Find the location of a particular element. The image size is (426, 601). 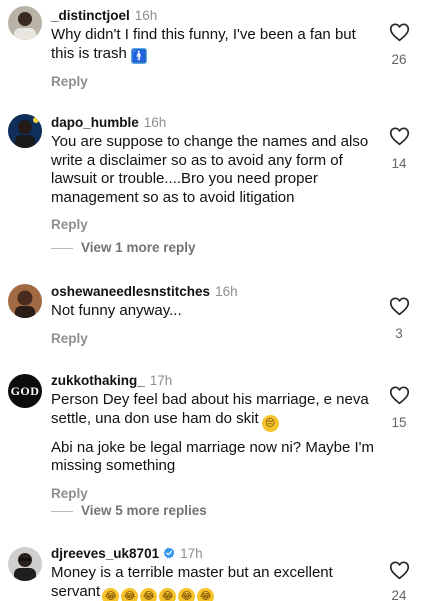

username: oshewaneedlesnstitches is located at coordinates (130, 291).